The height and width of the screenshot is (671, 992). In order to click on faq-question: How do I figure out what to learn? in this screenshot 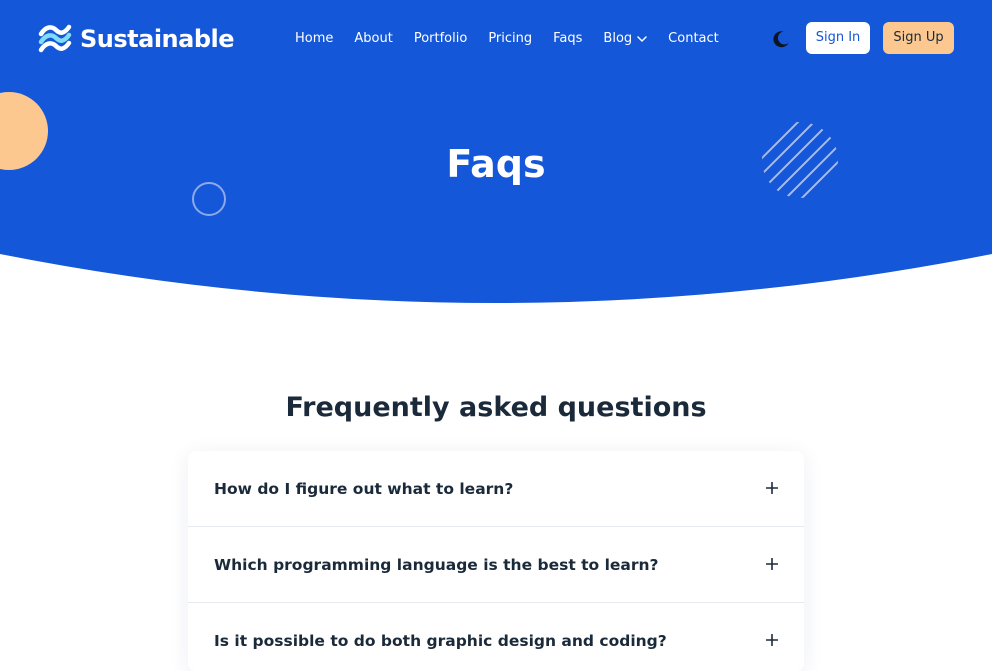, I will do `click(364, 489)`.